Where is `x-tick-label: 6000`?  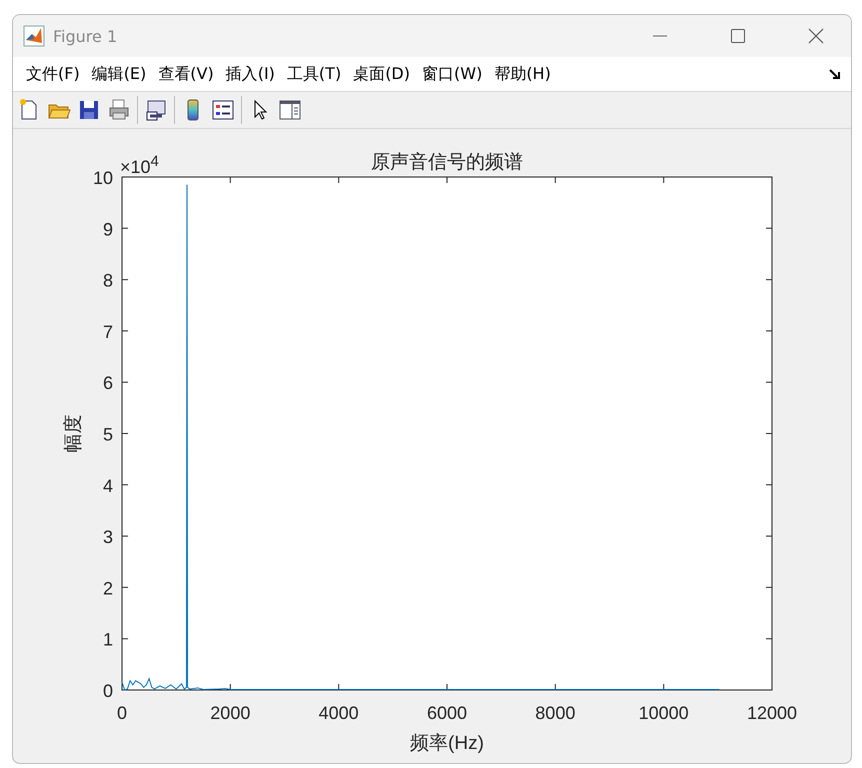 x-tick-label: 6000 is located at coordinates (447, 713).